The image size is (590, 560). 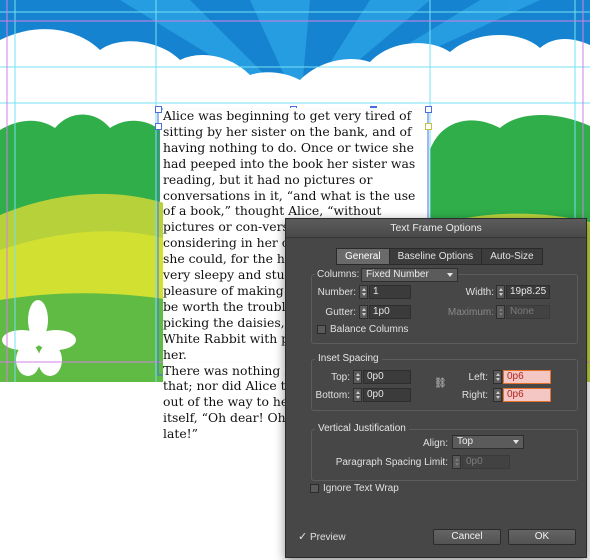 I want to click on ignore-text-wrap-label: Ignore Text Wrap, so click(x=361, y=488).